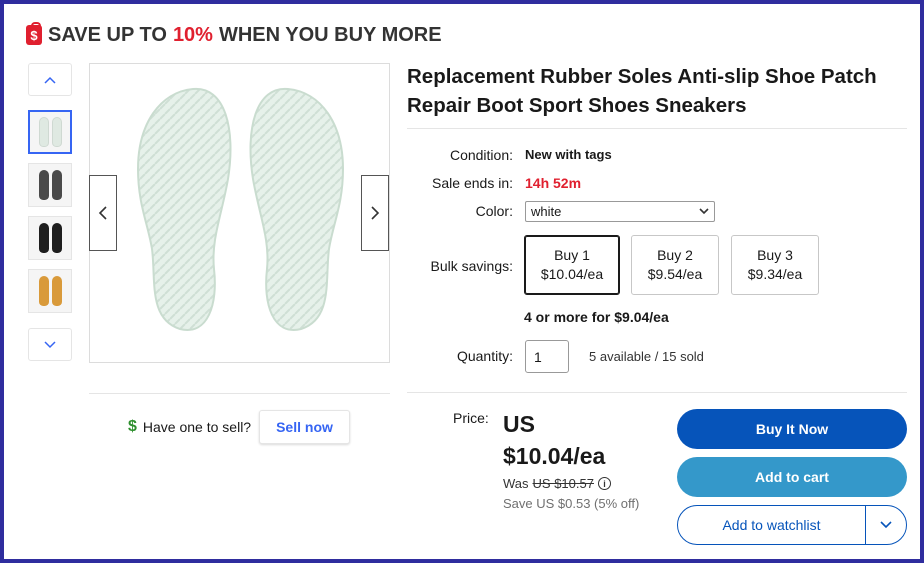 The height and width of the screenshot is (563, 924). I want to click on promo-percent: 10%, so click(192, 34).